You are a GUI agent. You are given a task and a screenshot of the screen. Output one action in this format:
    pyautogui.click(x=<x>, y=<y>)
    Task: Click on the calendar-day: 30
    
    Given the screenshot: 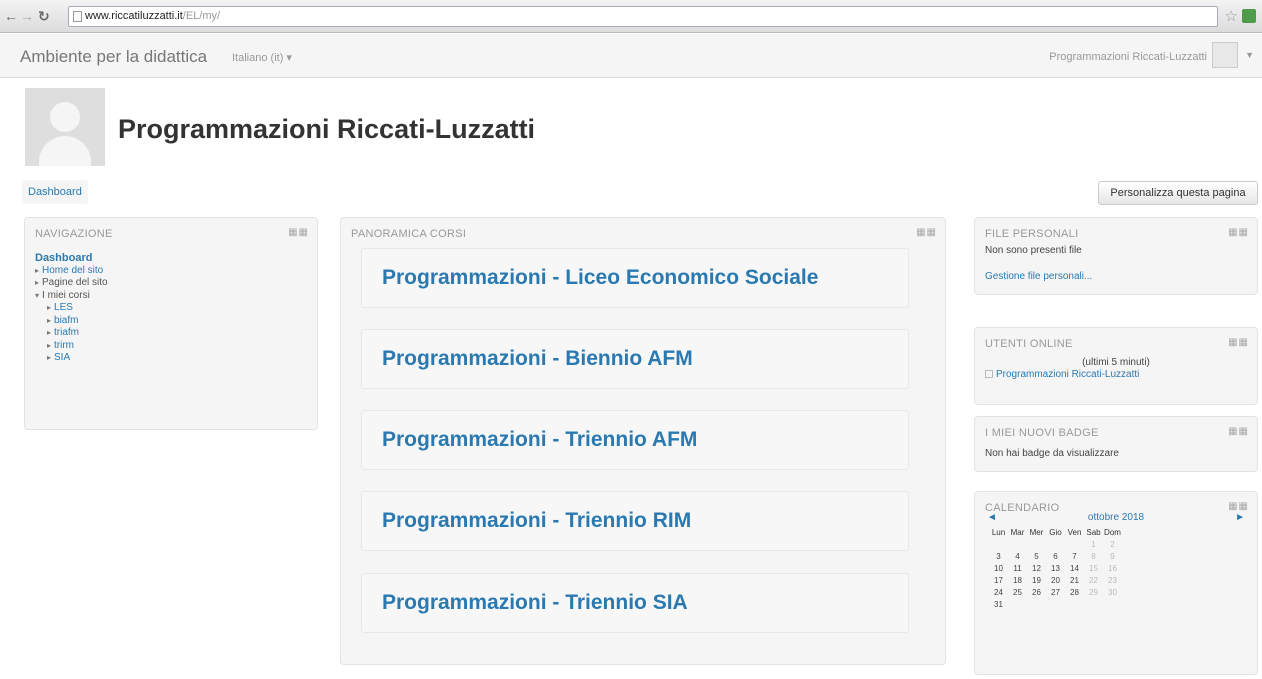 What is the action you would take?
    pyautogui.click(x=1112, y=592)
    